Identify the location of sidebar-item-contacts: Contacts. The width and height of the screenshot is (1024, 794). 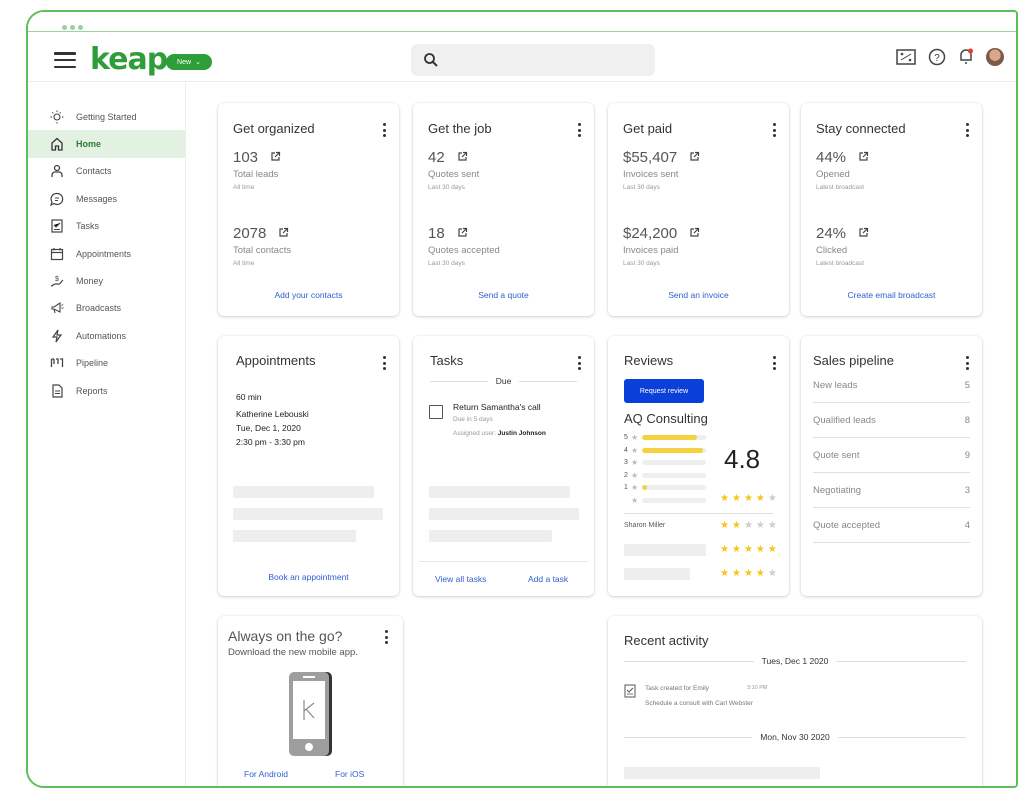
(106, 171).